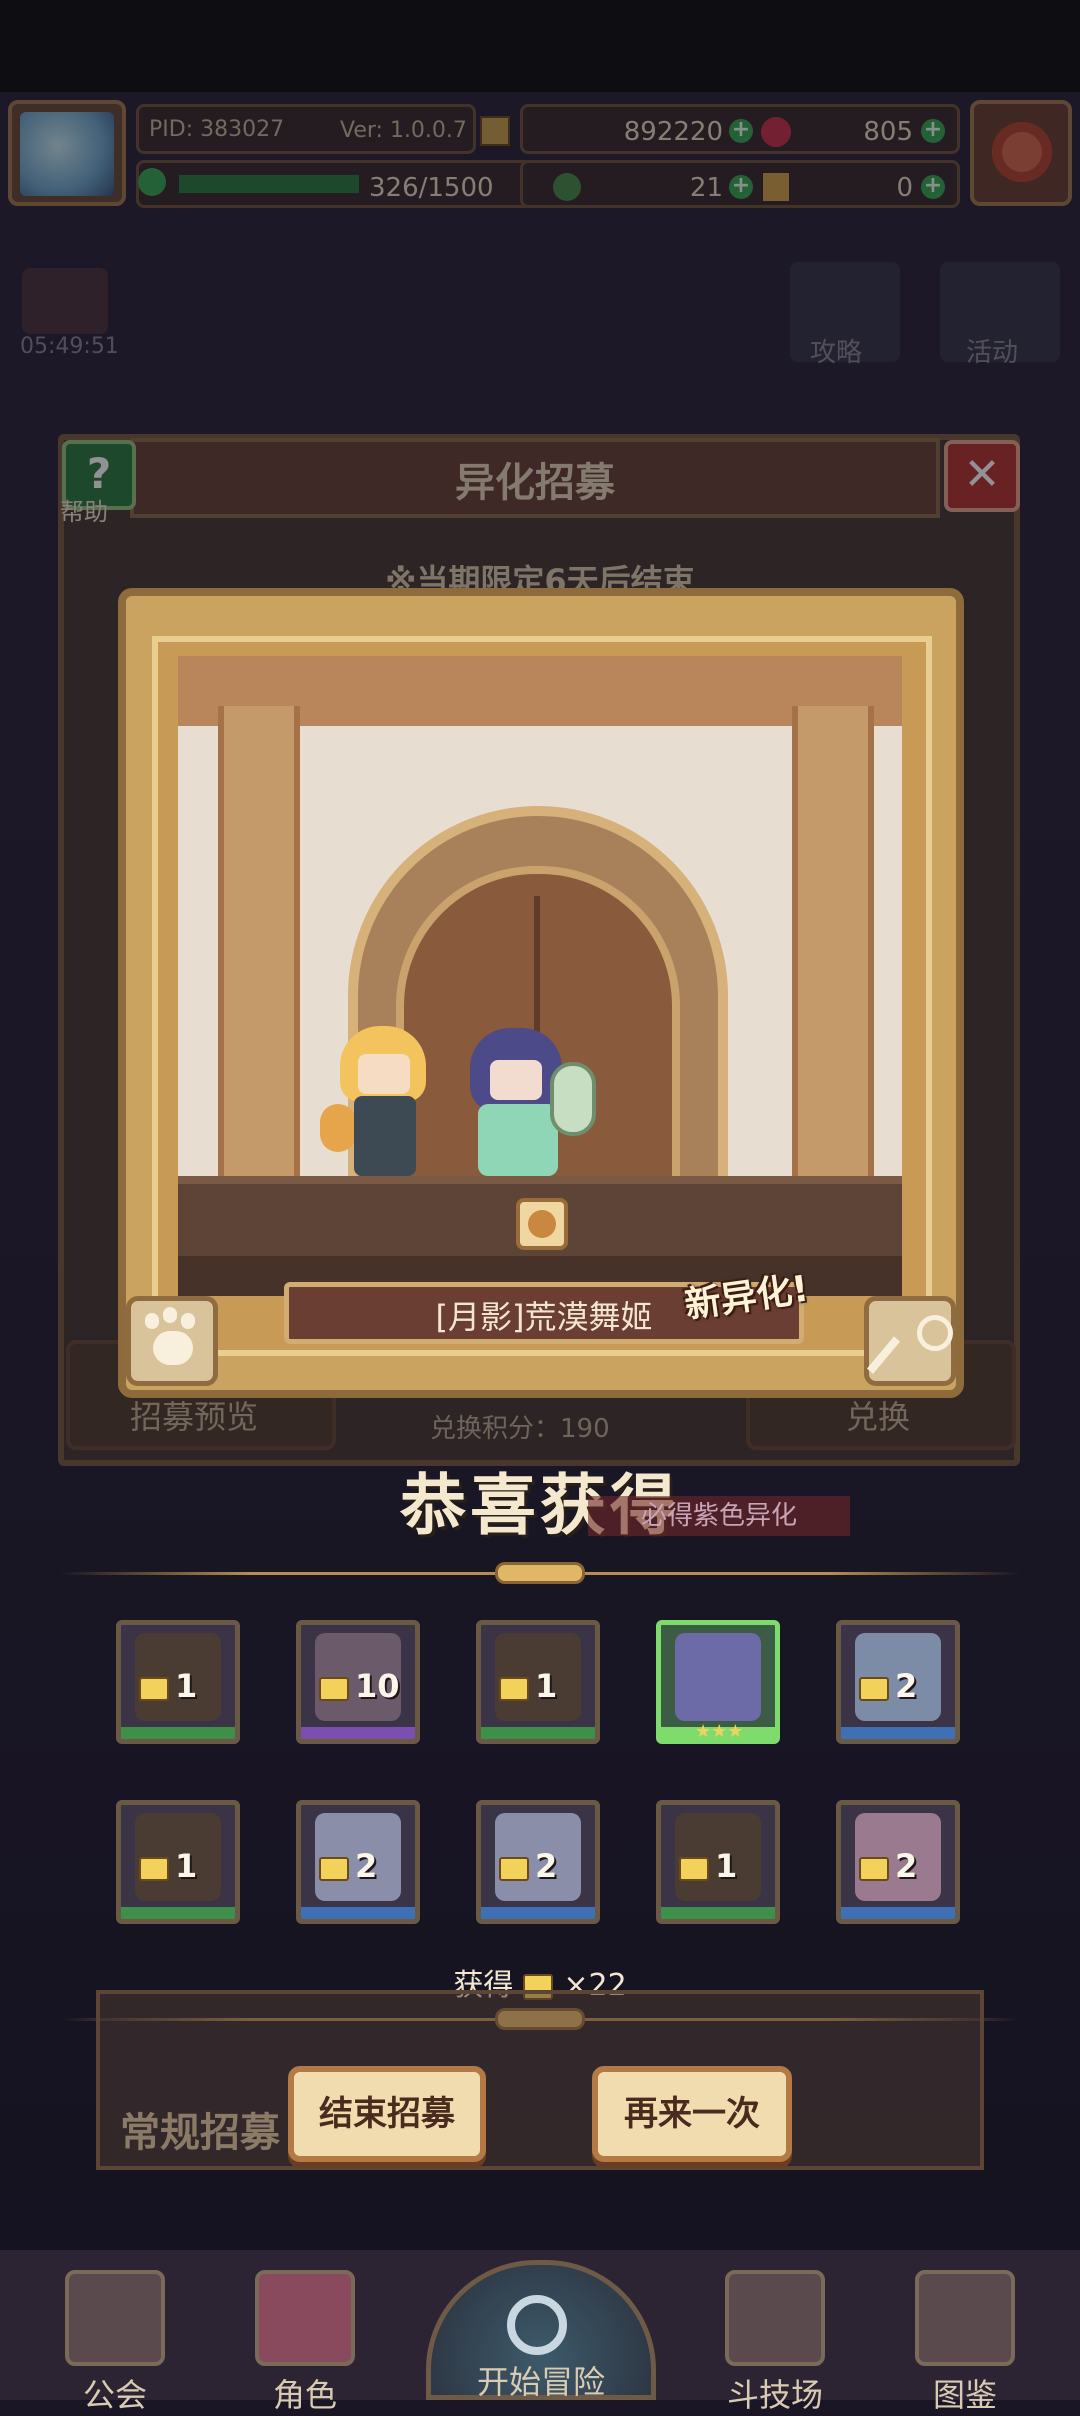 This screenshot has height=2416, width=1080. I want to click on nav-guild: 公会, so click(115, 2343).